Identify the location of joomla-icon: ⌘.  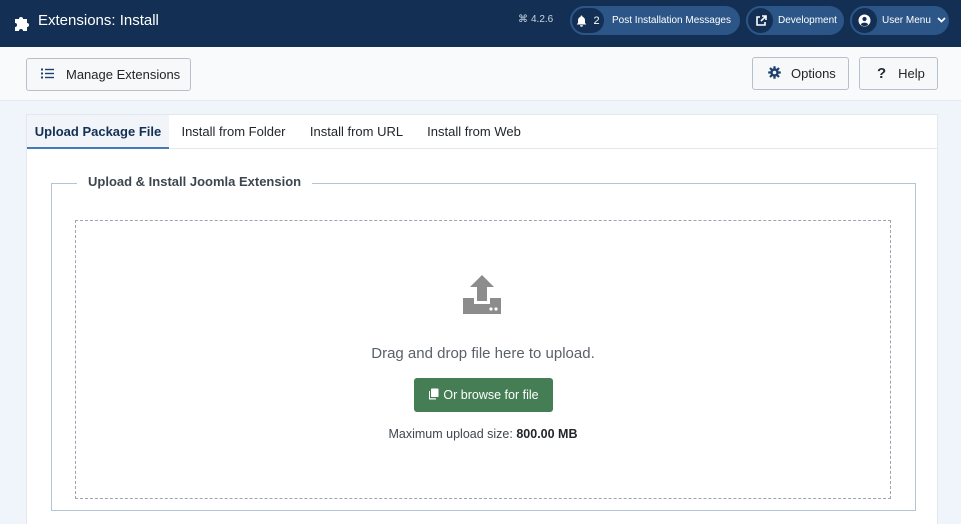
(523, 19).